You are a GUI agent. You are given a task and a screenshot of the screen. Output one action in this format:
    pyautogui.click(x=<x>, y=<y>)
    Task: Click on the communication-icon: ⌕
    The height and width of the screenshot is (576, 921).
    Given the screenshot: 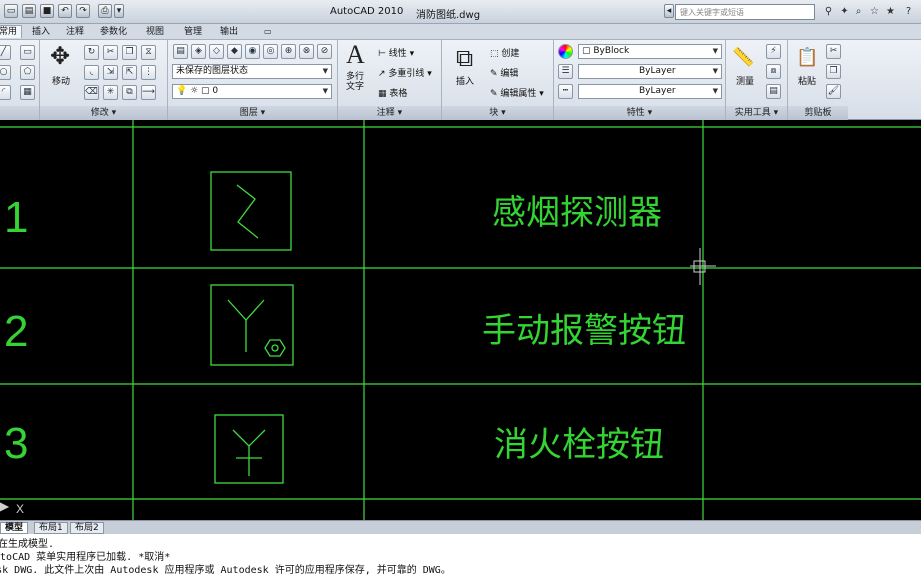 What is the action you would take?
    pyautogui.click(x=858, y=11)
    